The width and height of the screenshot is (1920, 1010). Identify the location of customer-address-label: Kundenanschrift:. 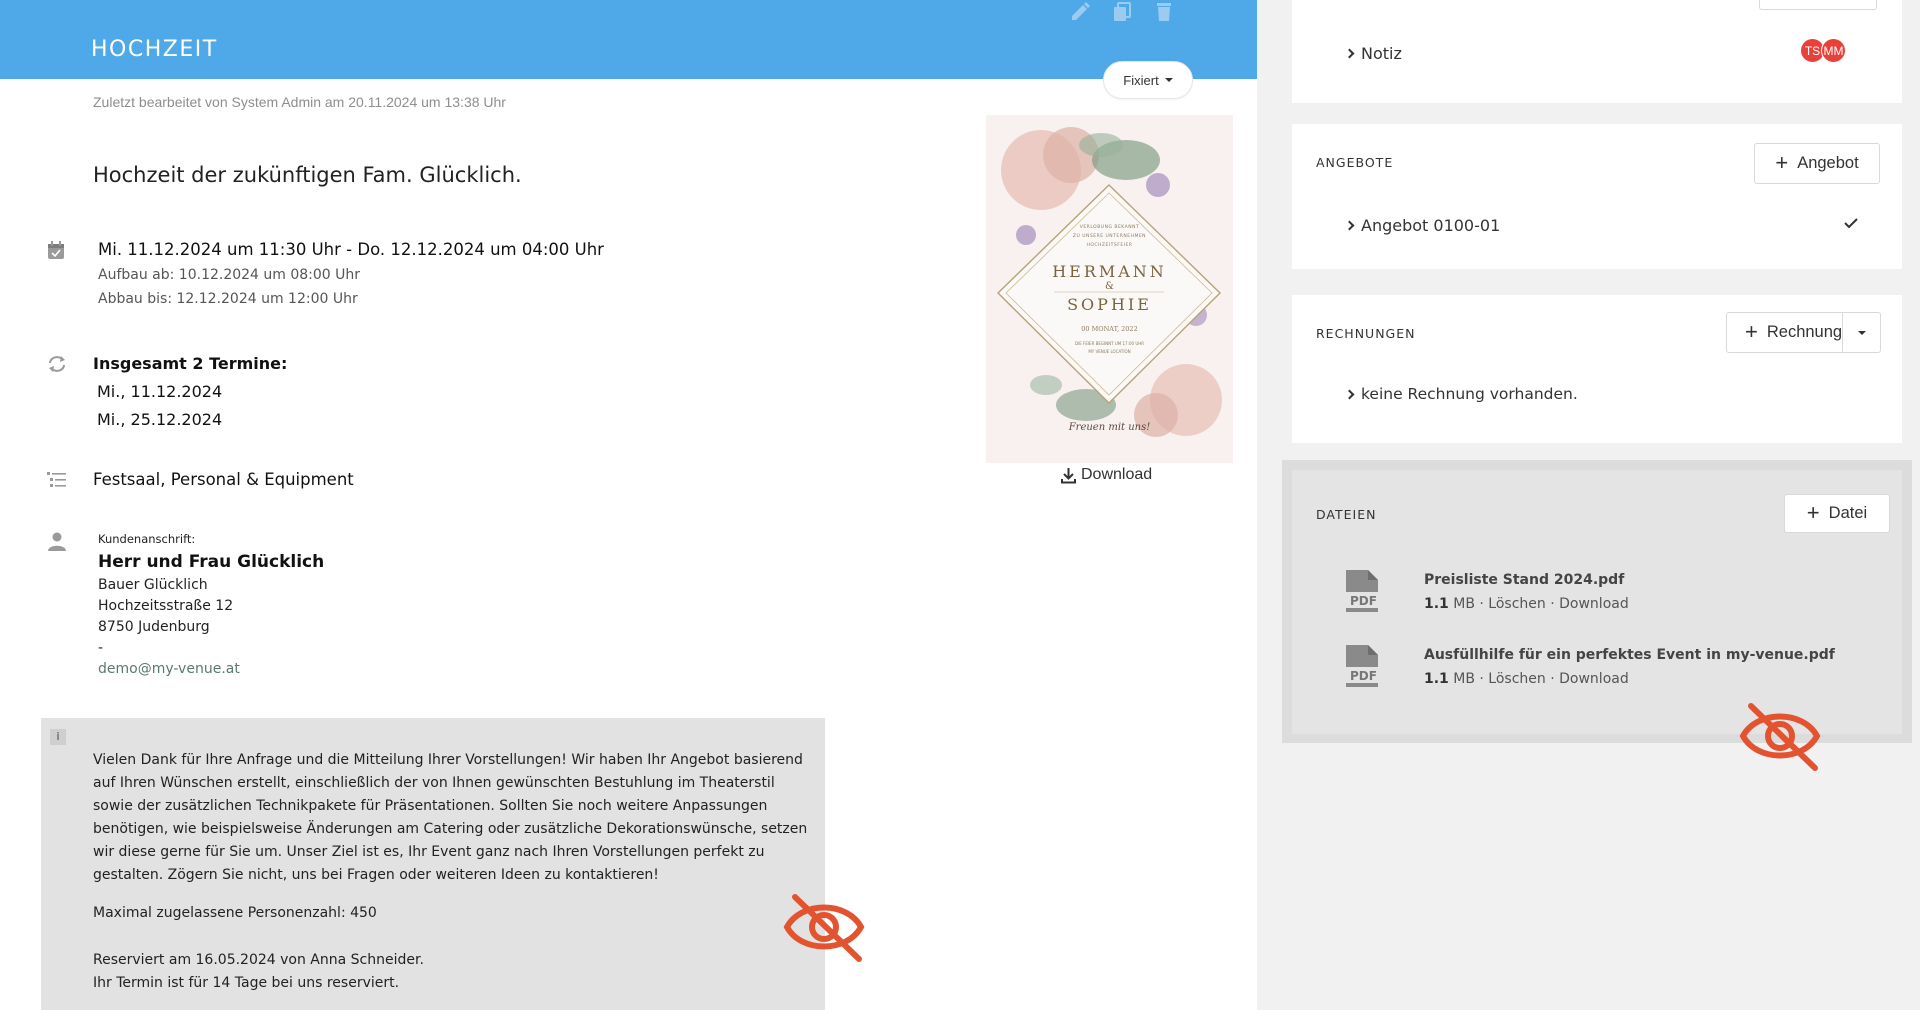
(147, 539).